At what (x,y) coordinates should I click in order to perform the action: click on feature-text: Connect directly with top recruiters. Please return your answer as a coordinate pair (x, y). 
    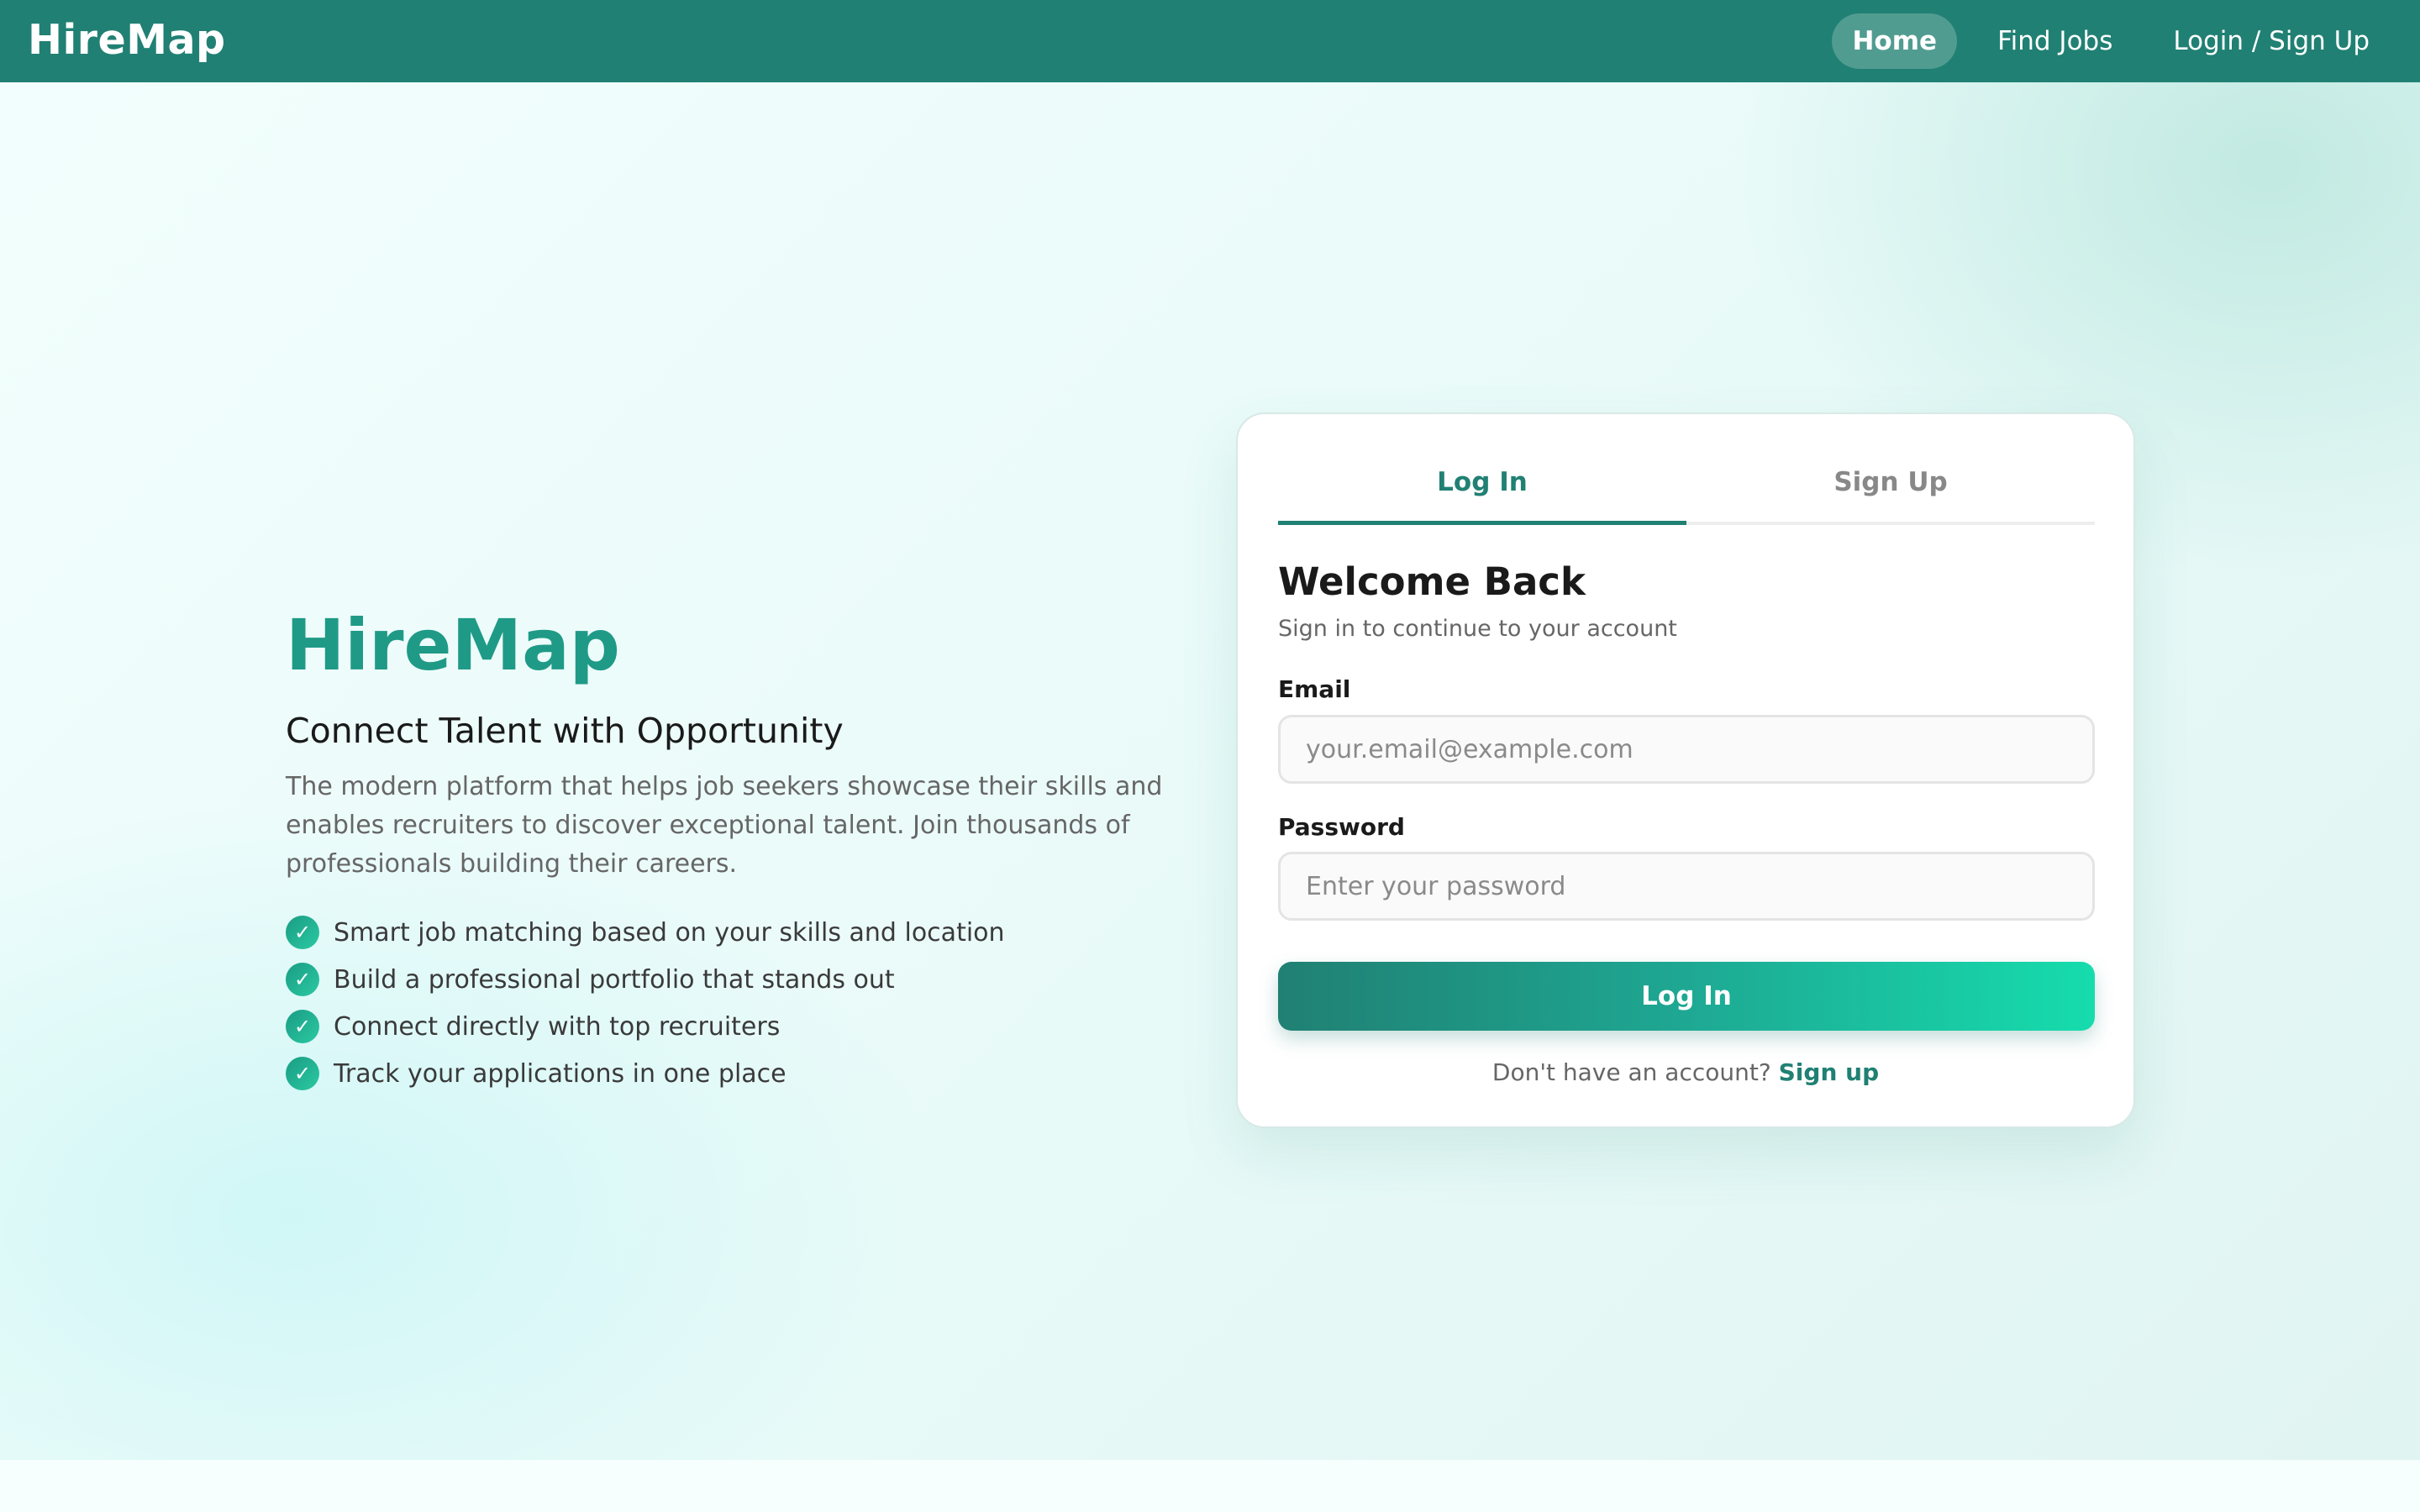
    Looking at the image, I should click on (557, 1026).